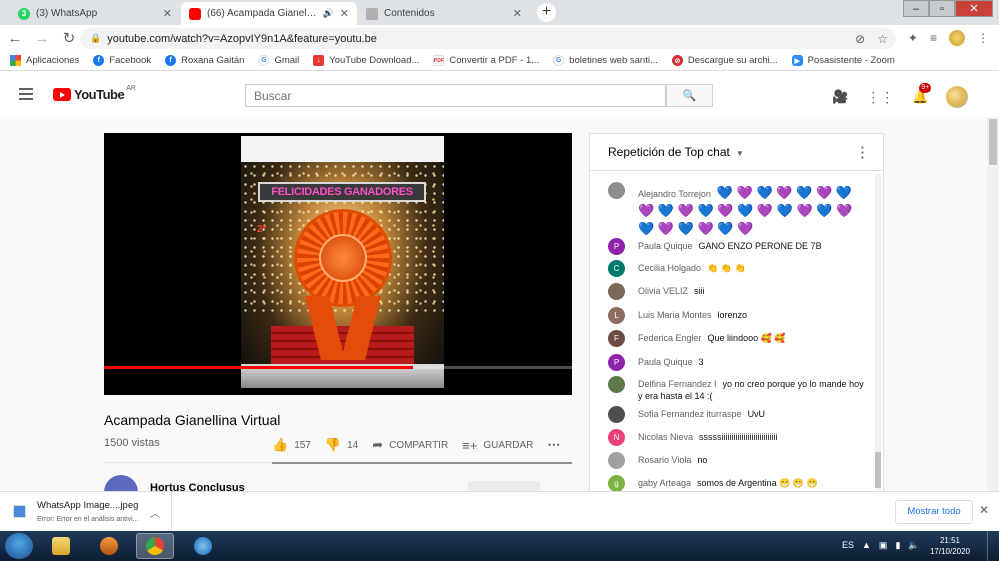 The image size is (999, 561). Describe the element at coordinates (269, 13) in the screenshot. I see `tab-youtube-video: (66) Acampada Gianellina Vi 🔊 ✕` at that location.